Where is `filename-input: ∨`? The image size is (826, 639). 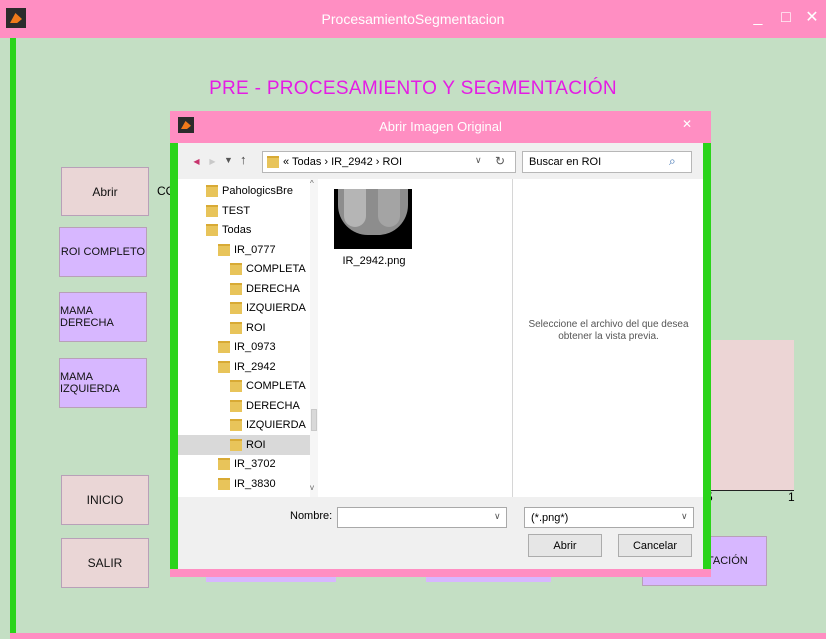
filename-input: ∨ is located at coordinates (422, 517).